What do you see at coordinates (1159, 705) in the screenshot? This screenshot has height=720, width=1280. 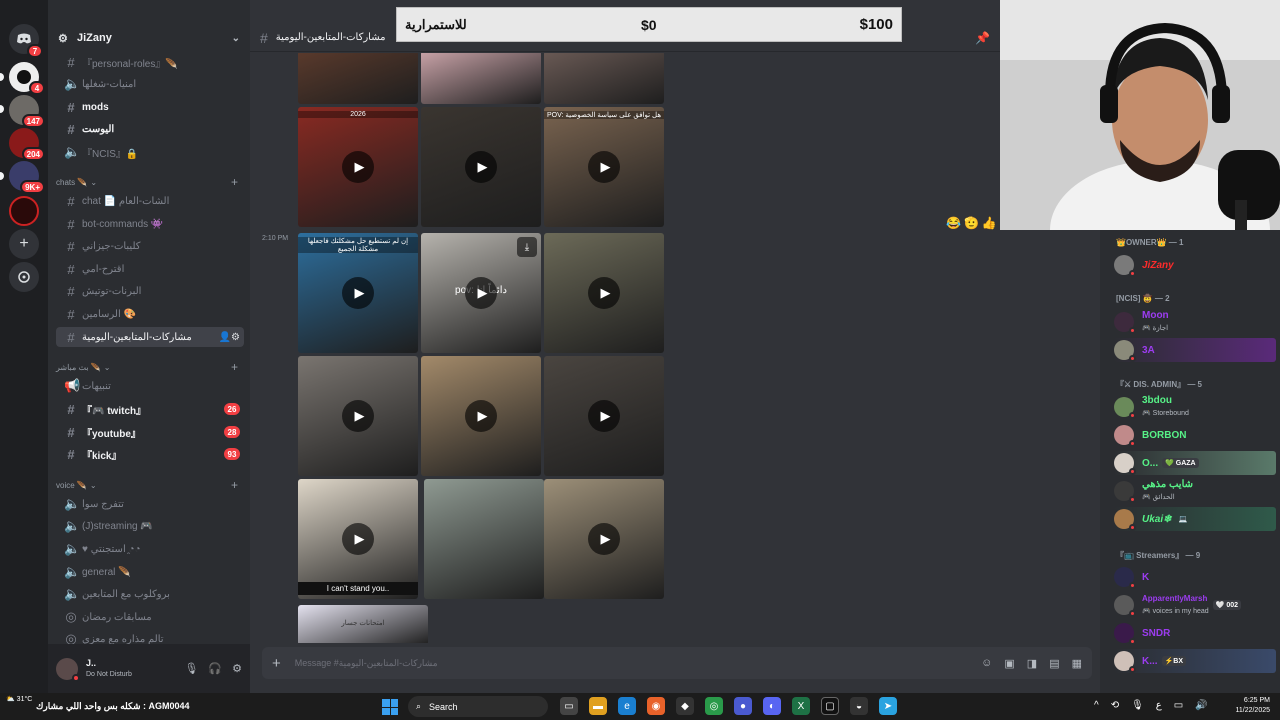 I see `language-indicator: ع` at bounding box center [1159, 705].